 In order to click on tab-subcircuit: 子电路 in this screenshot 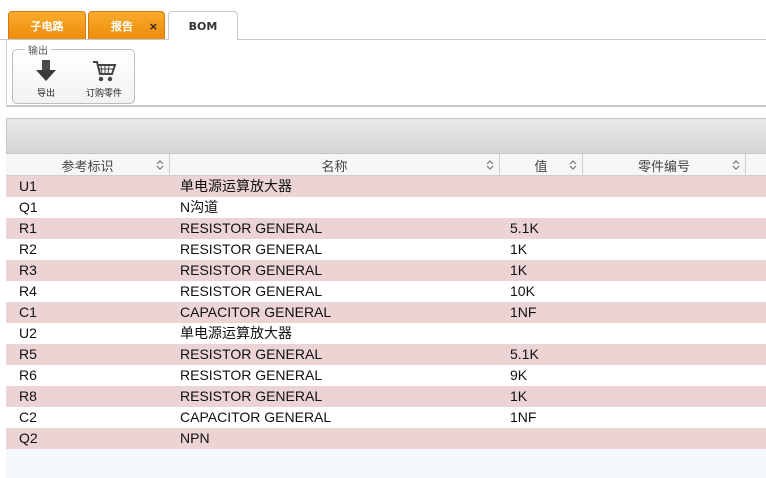, I will do `click(47, 25)`.